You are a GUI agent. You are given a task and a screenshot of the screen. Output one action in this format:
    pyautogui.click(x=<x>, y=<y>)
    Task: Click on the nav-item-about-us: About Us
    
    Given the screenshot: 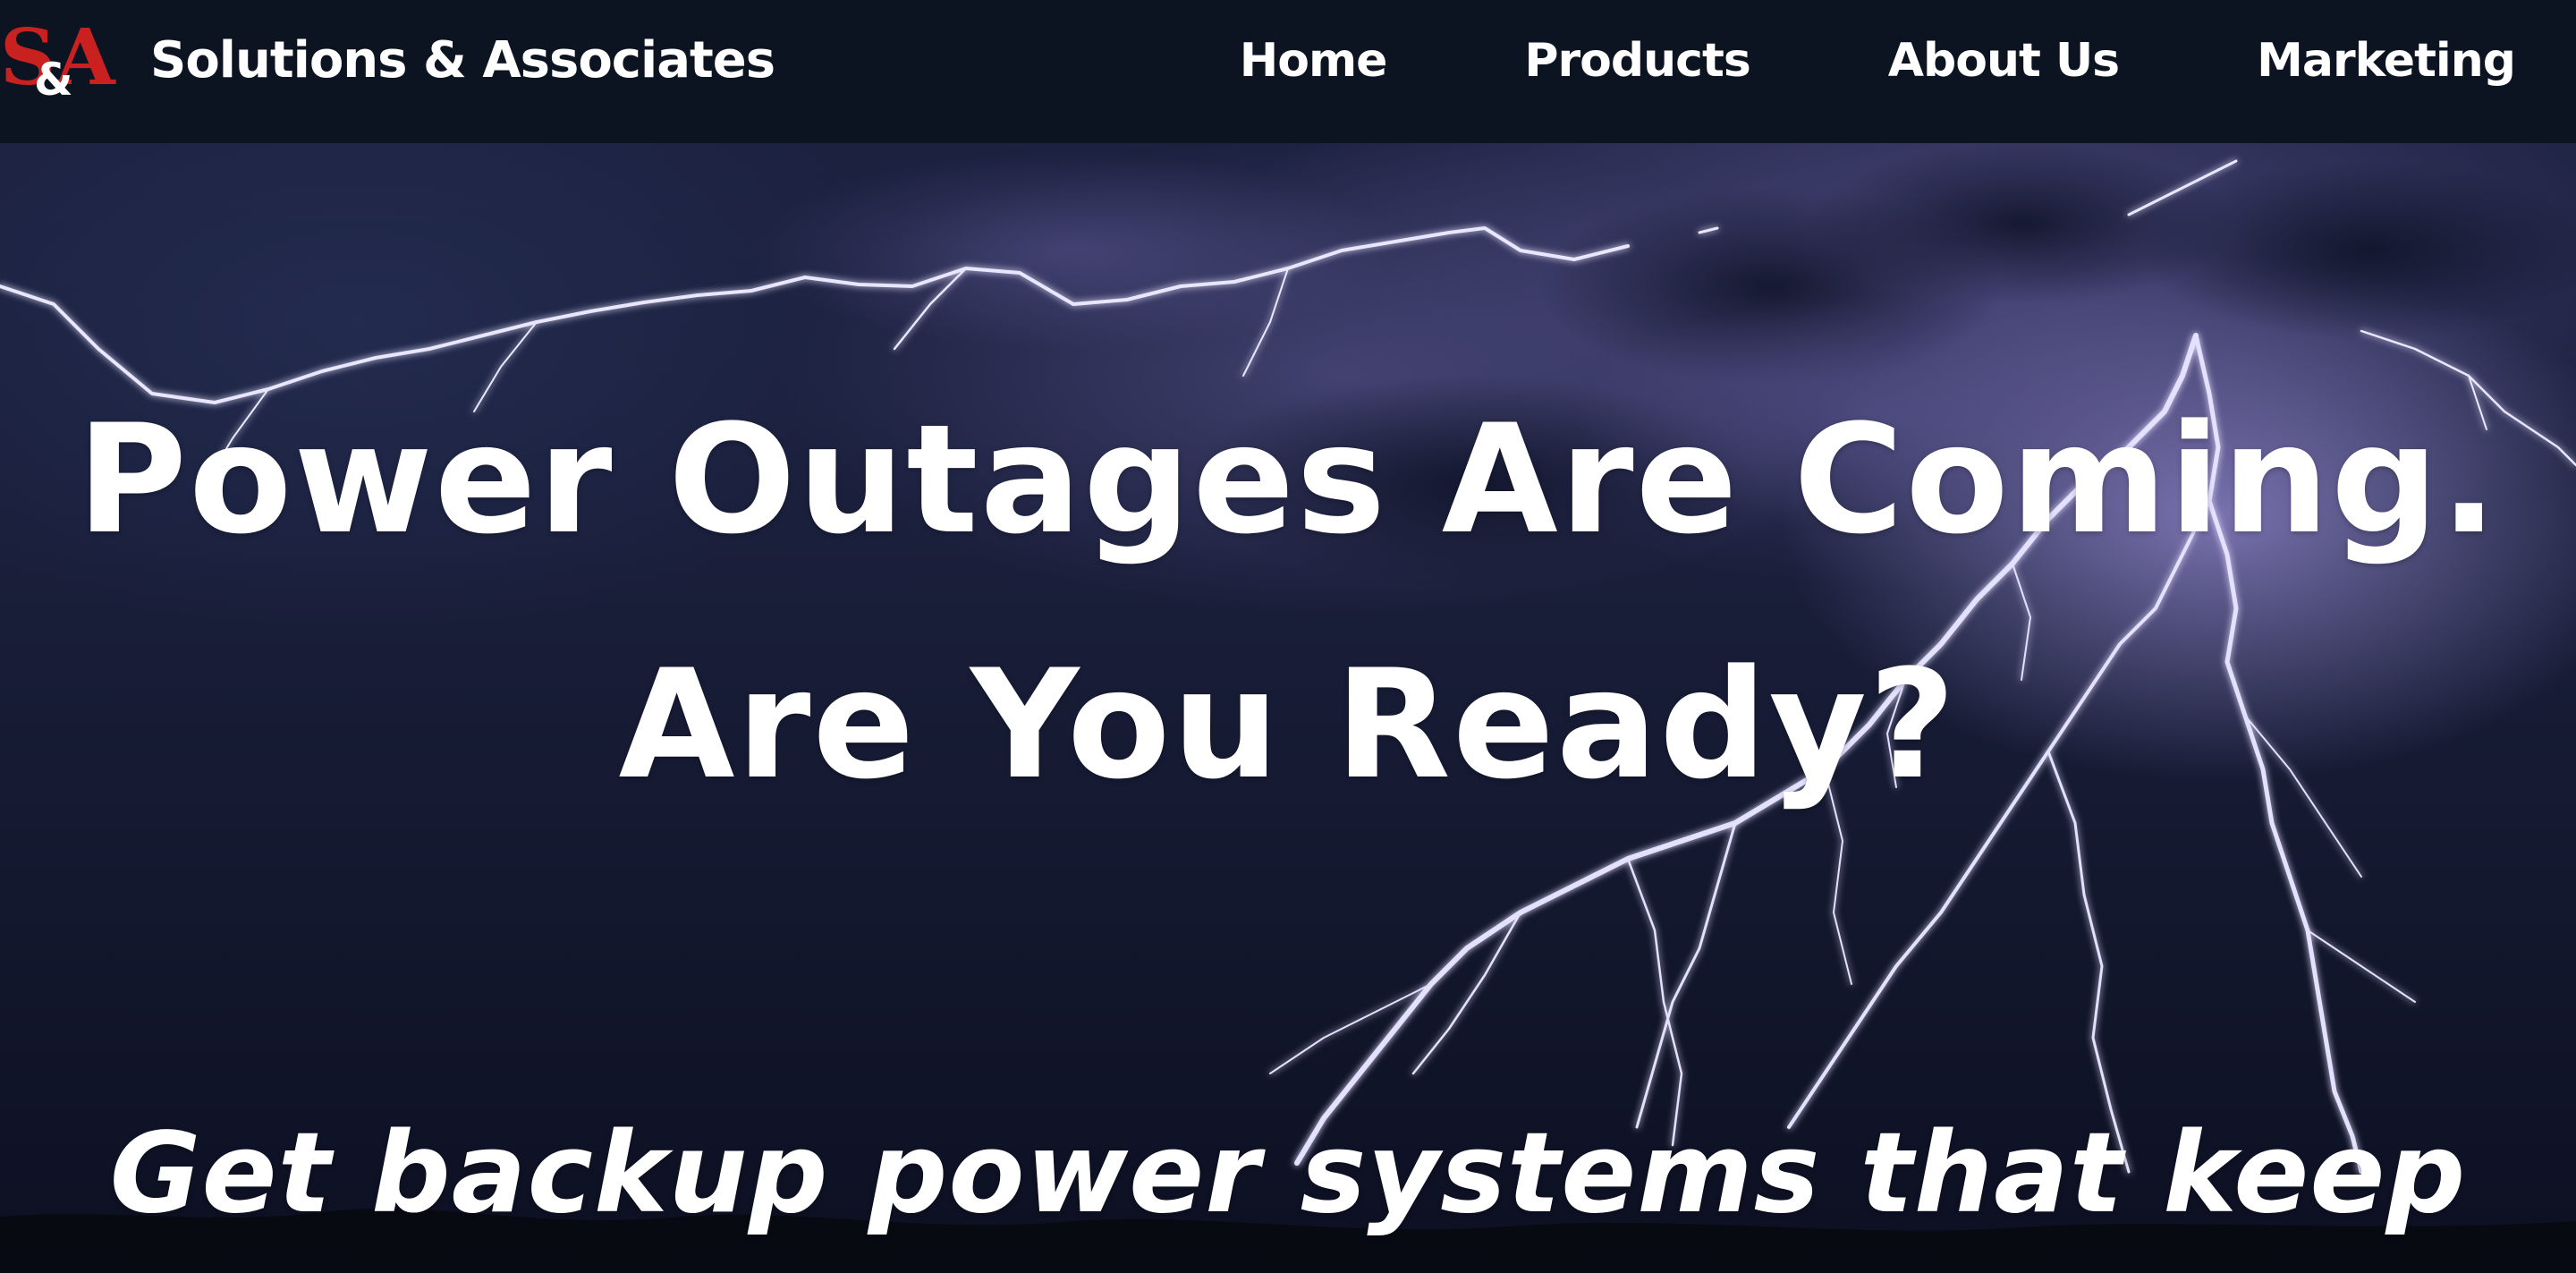 What is the action you would take?
    pyautogui.click(x=2004, y=61)
    